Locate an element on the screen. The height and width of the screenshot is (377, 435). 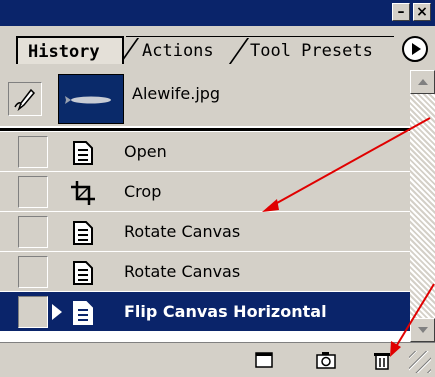
snapshot-divider is located at coordinates (205, 129).